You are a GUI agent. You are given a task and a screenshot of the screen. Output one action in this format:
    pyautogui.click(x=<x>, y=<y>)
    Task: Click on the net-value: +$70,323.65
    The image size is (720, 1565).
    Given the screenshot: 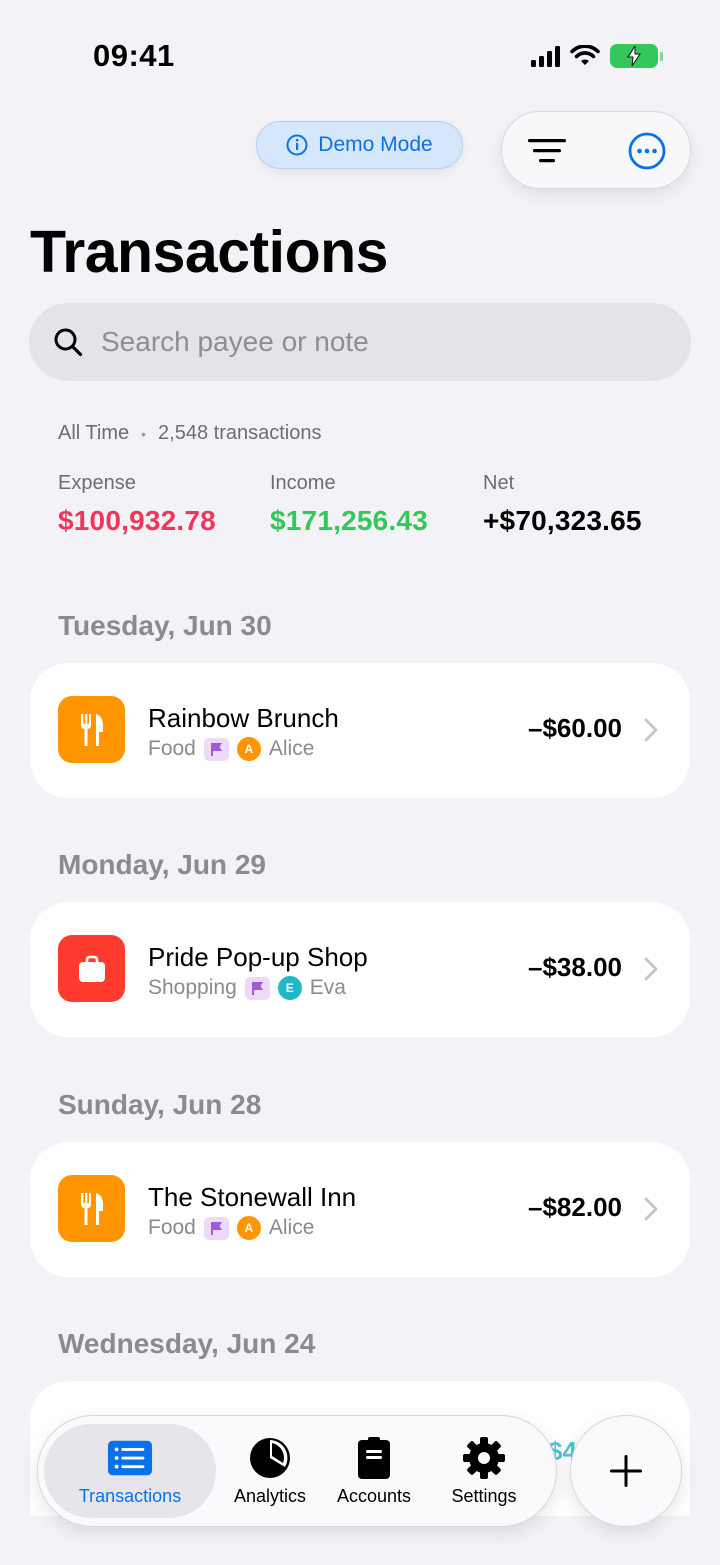 What is the action you would take?
    pyautogui.click(x=562, y=520)
    